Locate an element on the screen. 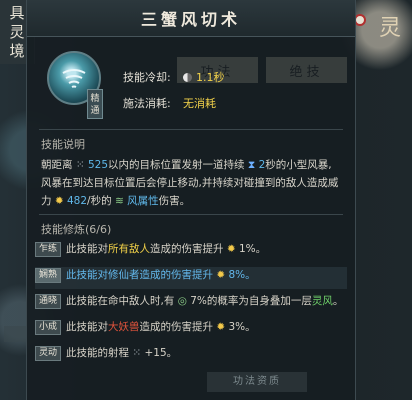 Image resolution: width=412 pixels, height=400 pixels. power-icon: ✹ is located at coordinates (59, 201).